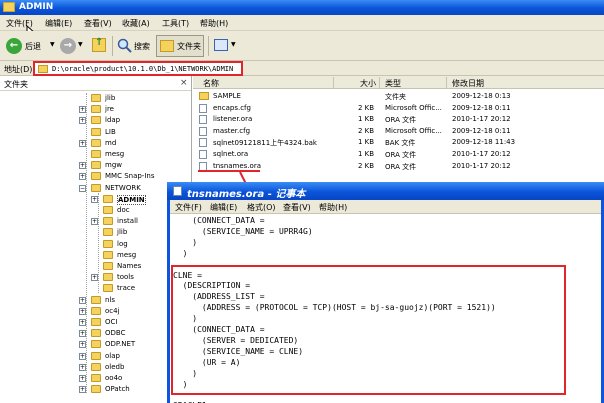  I want to click on notepad-menu-view: 查看(V), so click(297, 207).